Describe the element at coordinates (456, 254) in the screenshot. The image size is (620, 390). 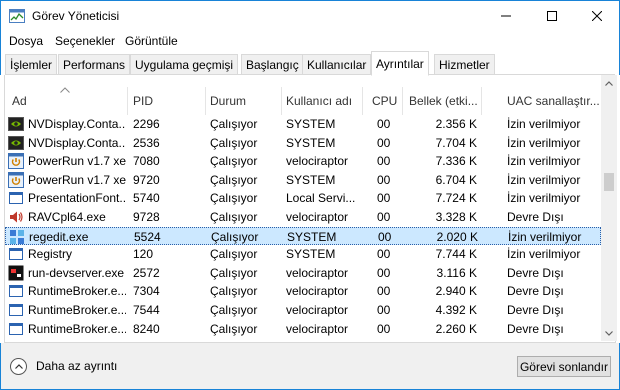
I see `process-memory: 7.744 K` at that location.